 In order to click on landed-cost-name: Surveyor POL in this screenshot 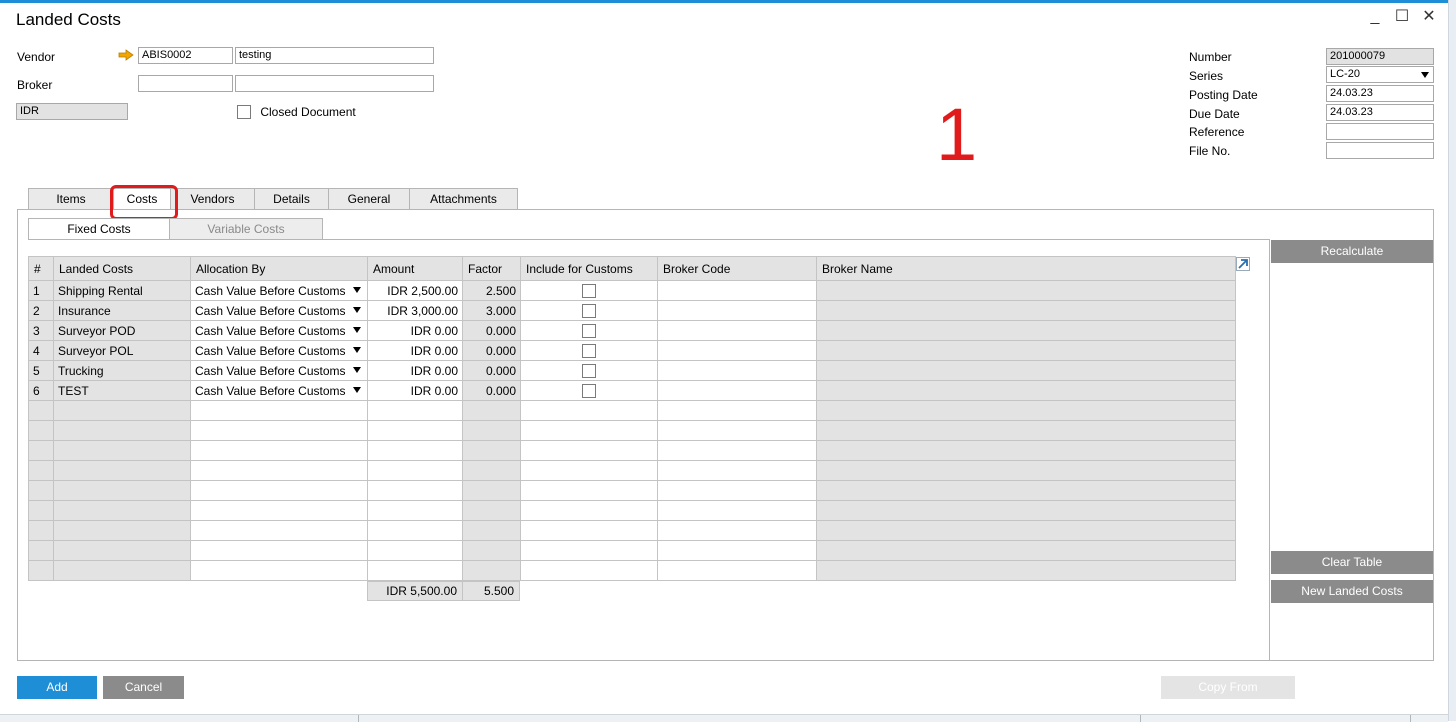, I will do `click(122, 350)`.